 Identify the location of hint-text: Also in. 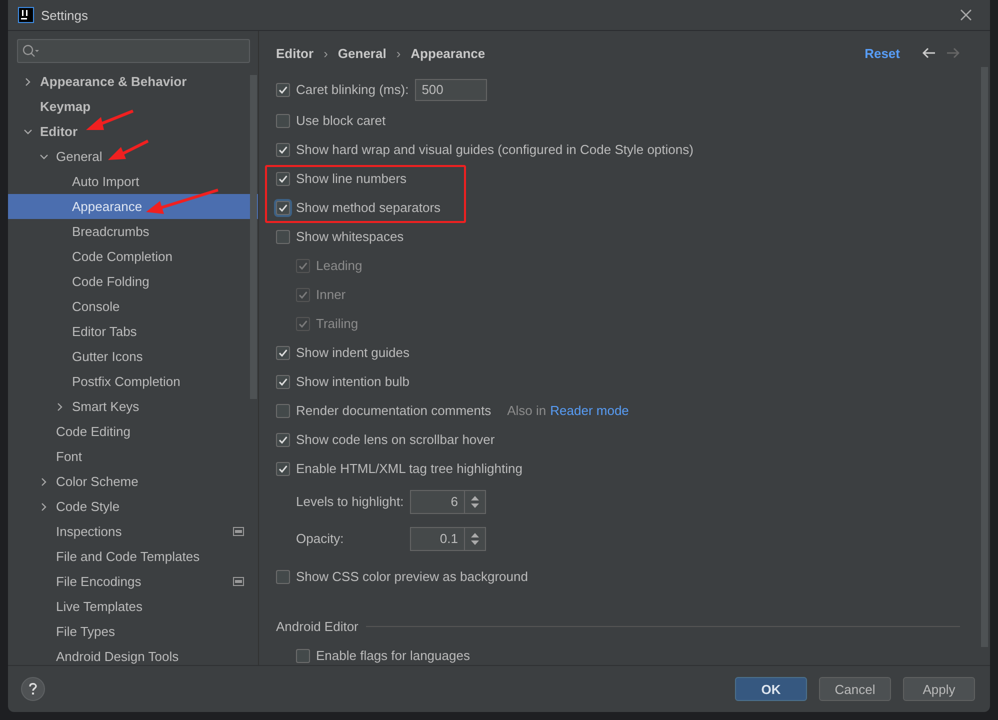
(526, 410).